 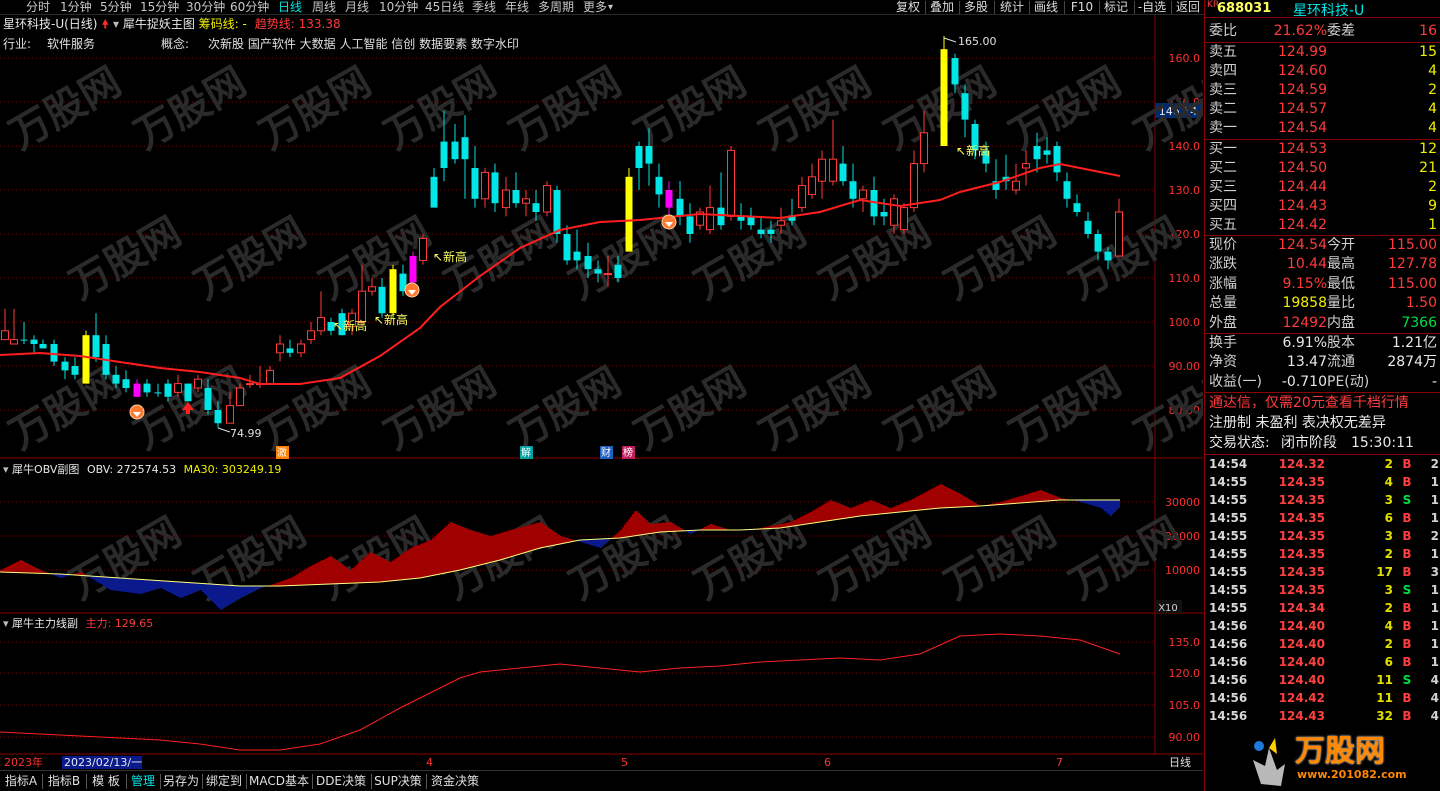 What do you see at coordinates (484, 7) in the screenshot?
I see `period-tab-quarterly: 季线` at bounding box center [484, 7].